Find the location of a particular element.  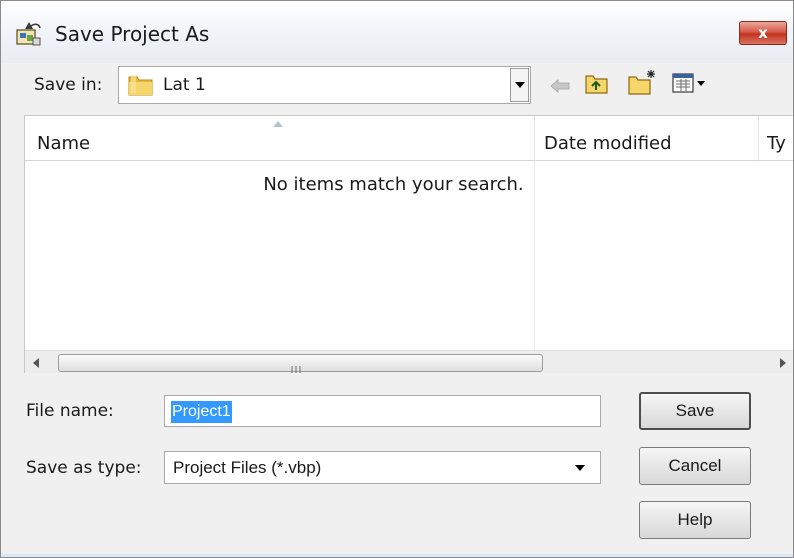

save-as-type-dropdown-arrow is located at coordinates (580, 468).